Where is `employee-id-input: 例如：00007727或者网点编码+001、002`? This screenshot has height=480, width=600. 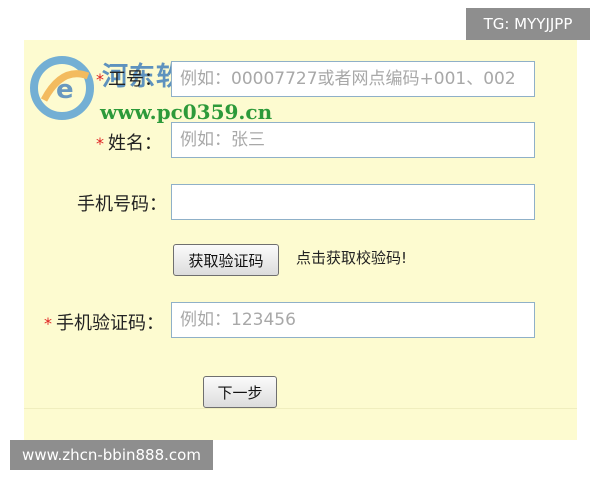
employee-id-input: 例如：00007727或者网点编码+001、002 is located at coordinates (353, 79).